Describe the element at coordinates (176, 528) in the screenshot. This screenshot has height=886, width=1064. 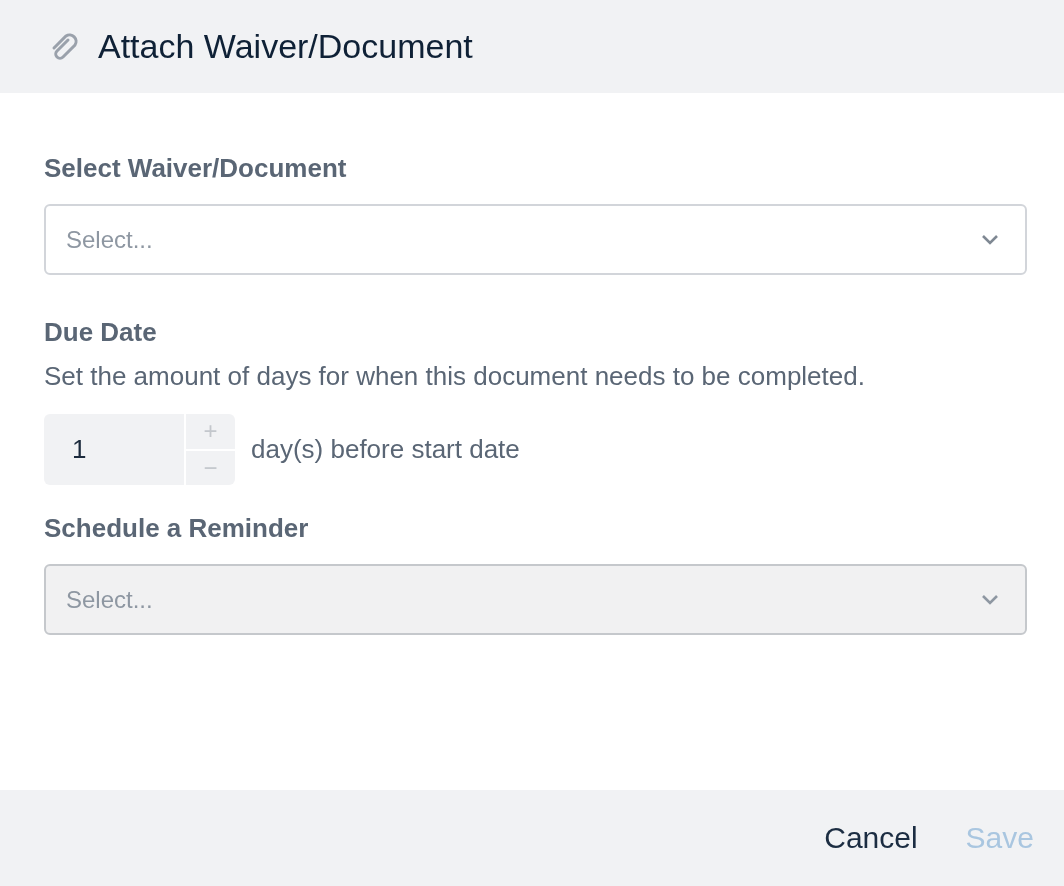
I see `field-label: Schedule a Reminder` at that location.